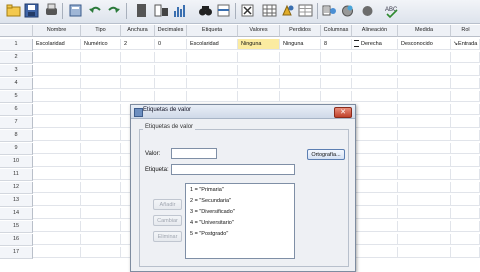 This screenshot has width=480, height=272. I want to click on goto-case-icon, so click(141, 10).